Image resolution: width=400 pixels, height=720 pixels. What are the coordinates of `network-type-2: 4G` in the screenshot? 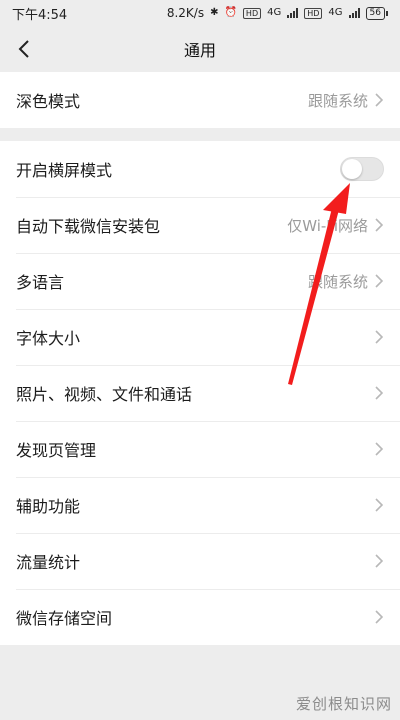 It's located at (335, 12).